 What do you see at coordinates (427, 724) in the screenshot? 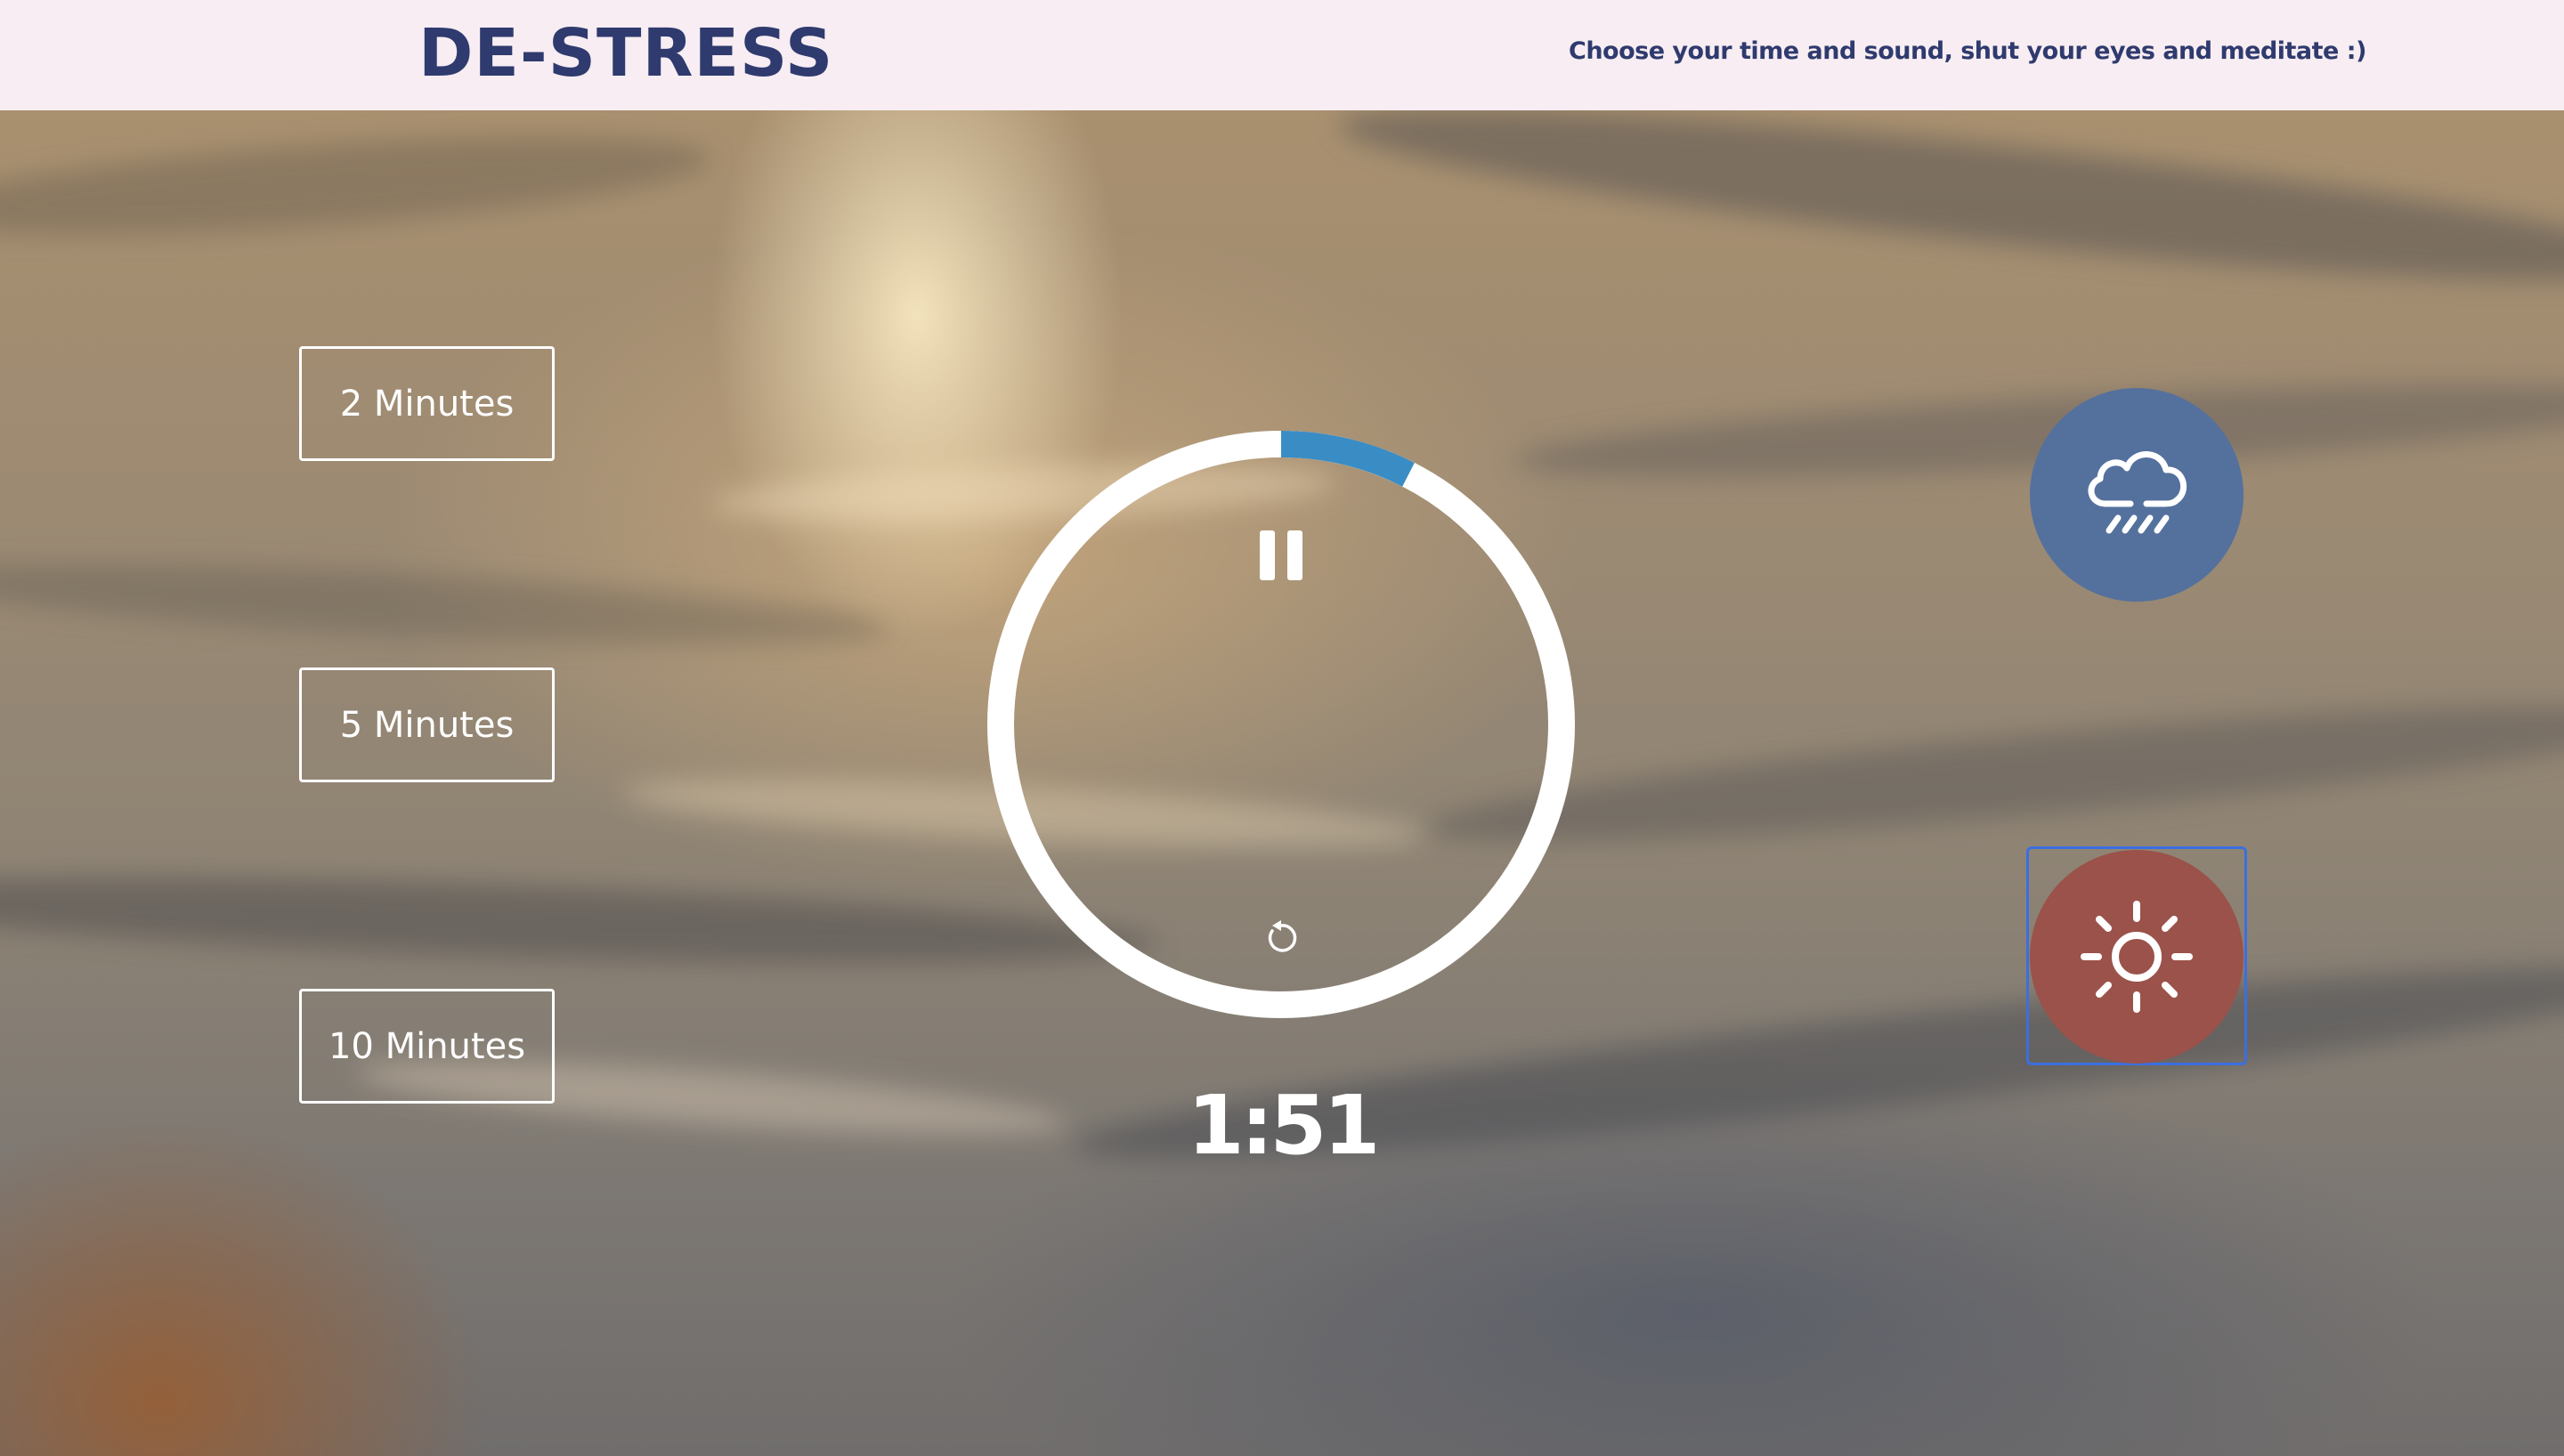
I see `five-minutes-button: 5 Minutes` at bounding box center [427, 724].